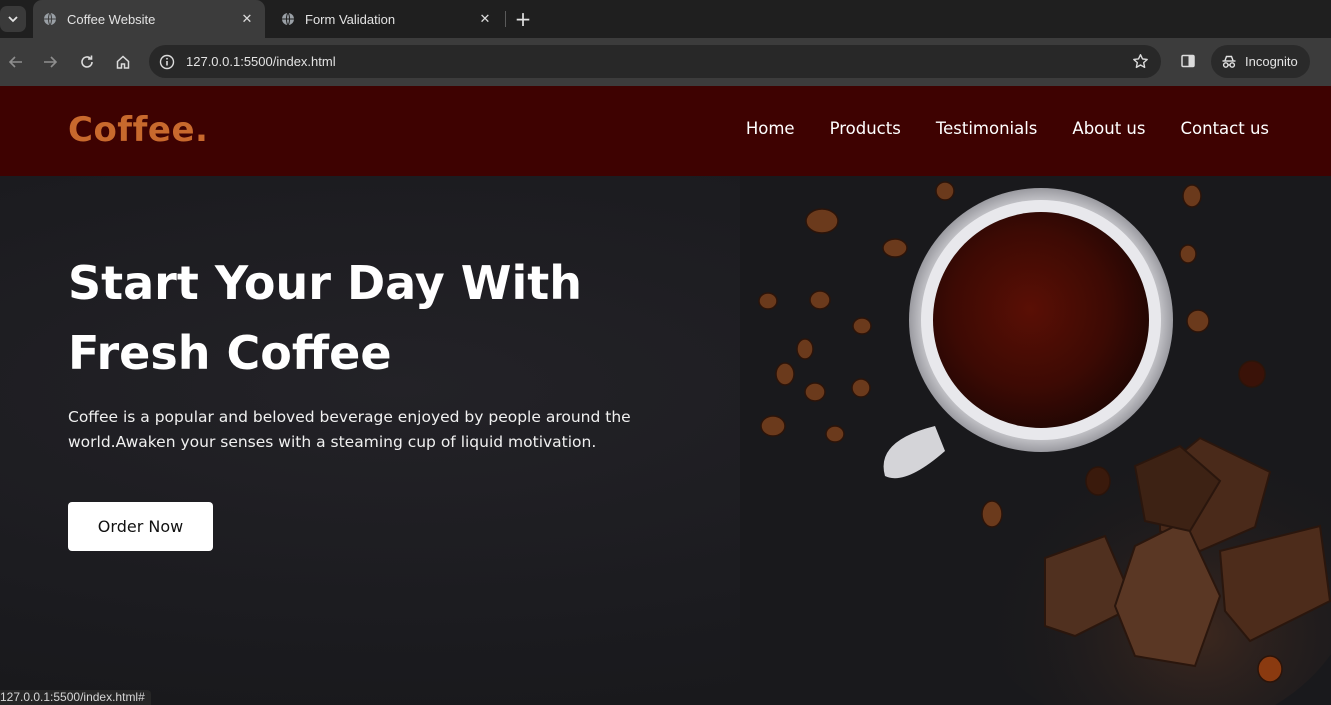 The height and width of the screenshot is (705, 1331). I want to click on tab-separator, so click(505, 19).